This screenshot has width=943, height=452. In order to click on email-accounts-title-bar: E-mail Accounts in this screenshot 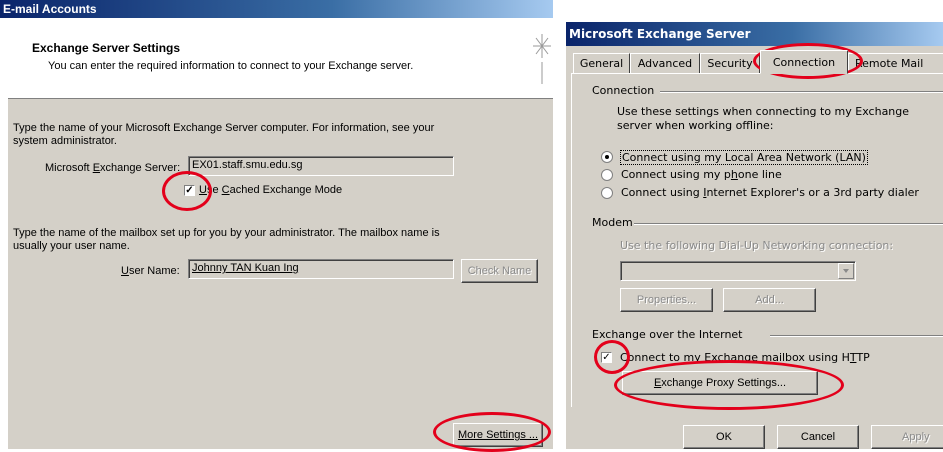, I will do `click(276, 9)`.